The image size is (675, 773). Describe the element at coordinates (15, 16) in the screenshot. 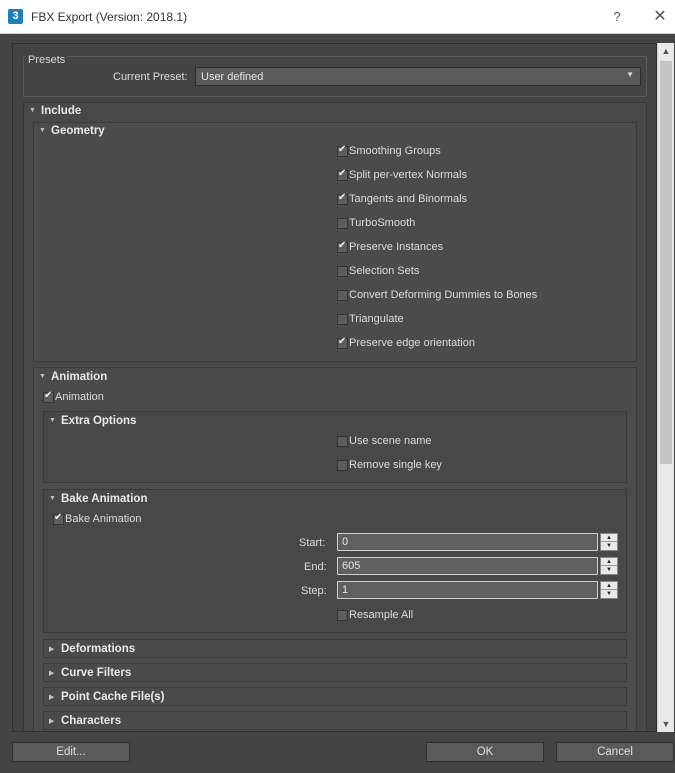

I see `app-logo-icon: 3` at that location.